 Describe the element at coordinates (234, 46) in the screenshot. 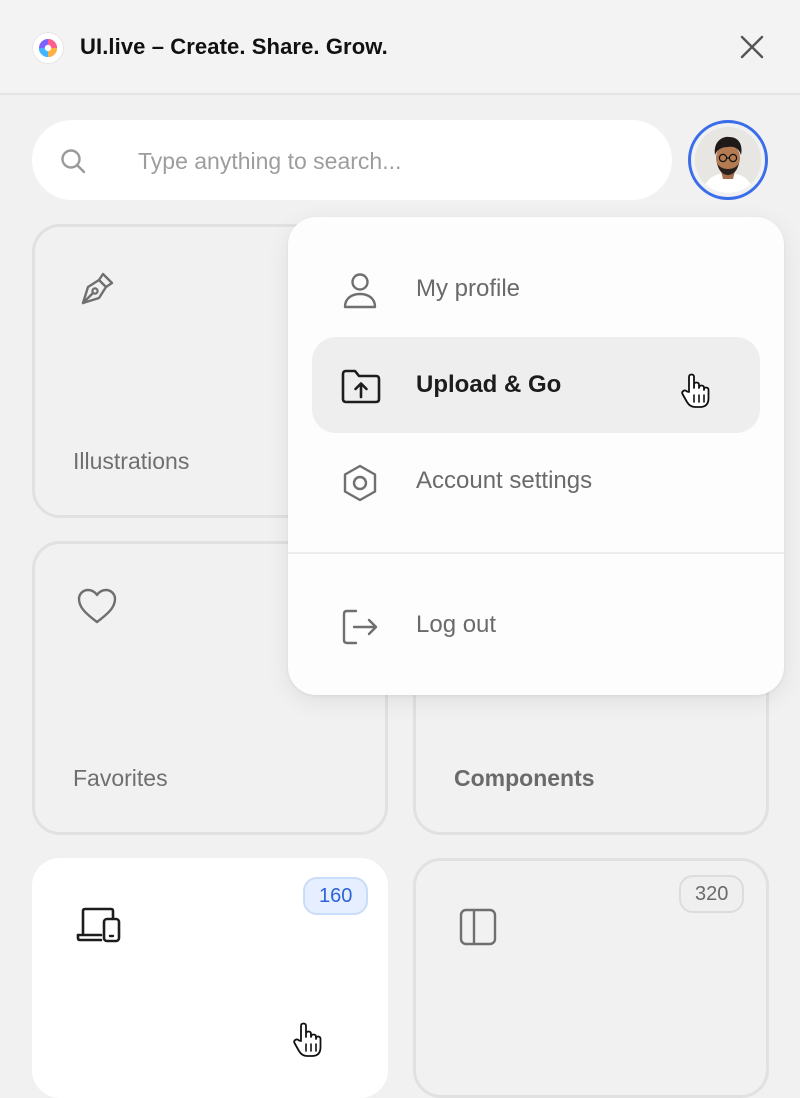

I see `window-title: UI.live – Create. Share. Grow.` at that location.